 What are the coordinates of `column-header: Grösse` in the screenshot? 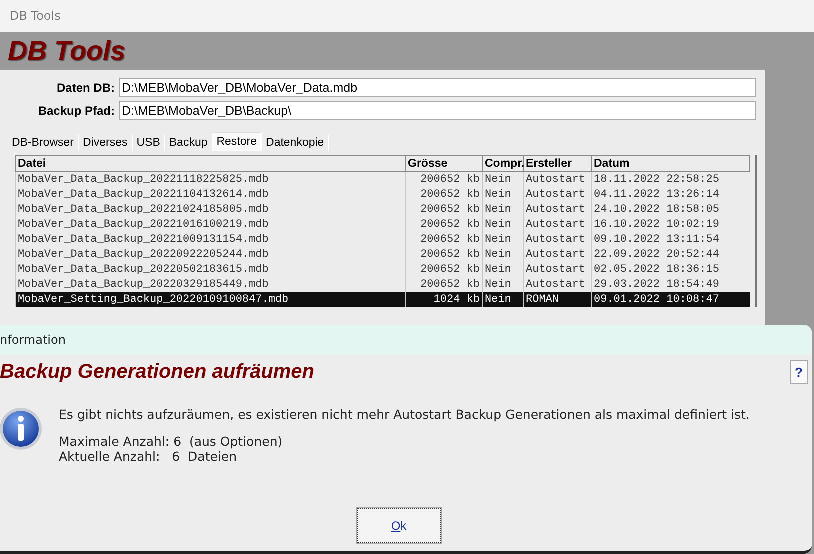 It's located at (444, 164).